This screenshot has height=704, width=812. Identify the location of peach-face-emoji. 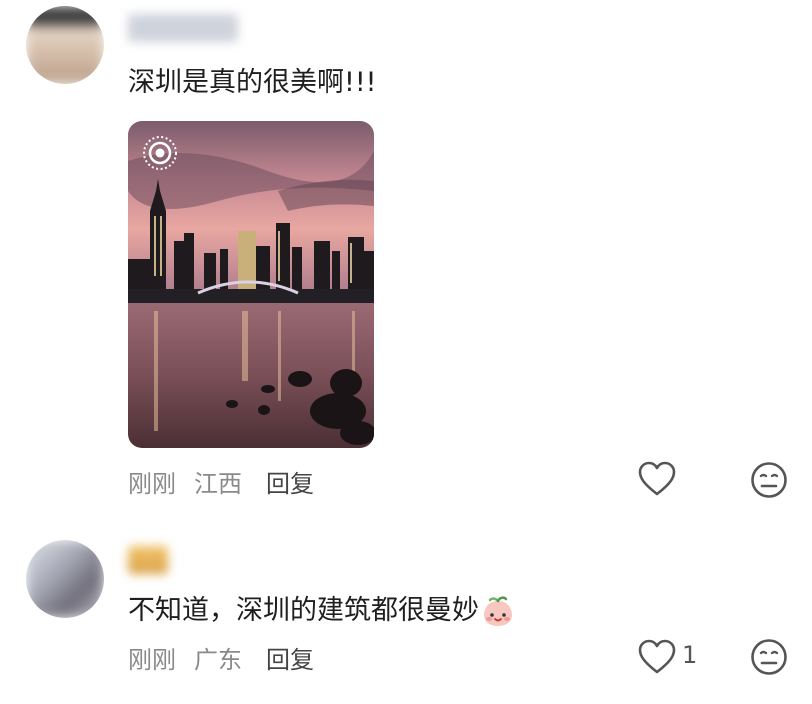
(498, 610).